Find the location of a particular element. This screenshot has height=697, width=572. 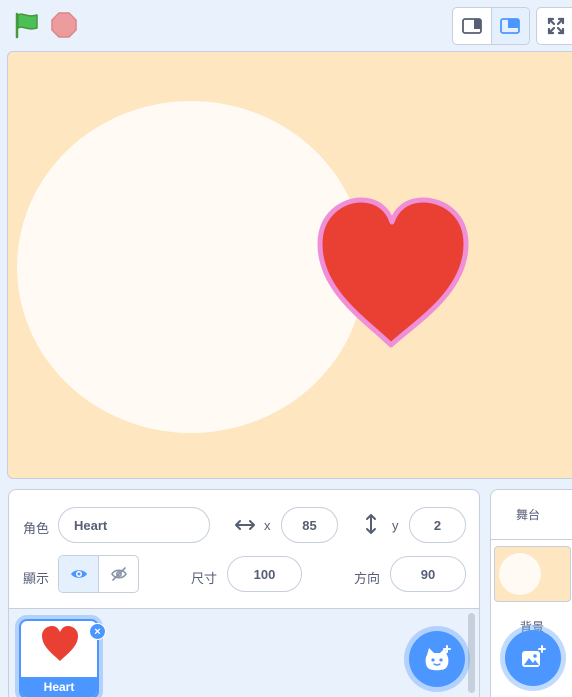

y-position-input: 2 is located at coordinates (437, 525).